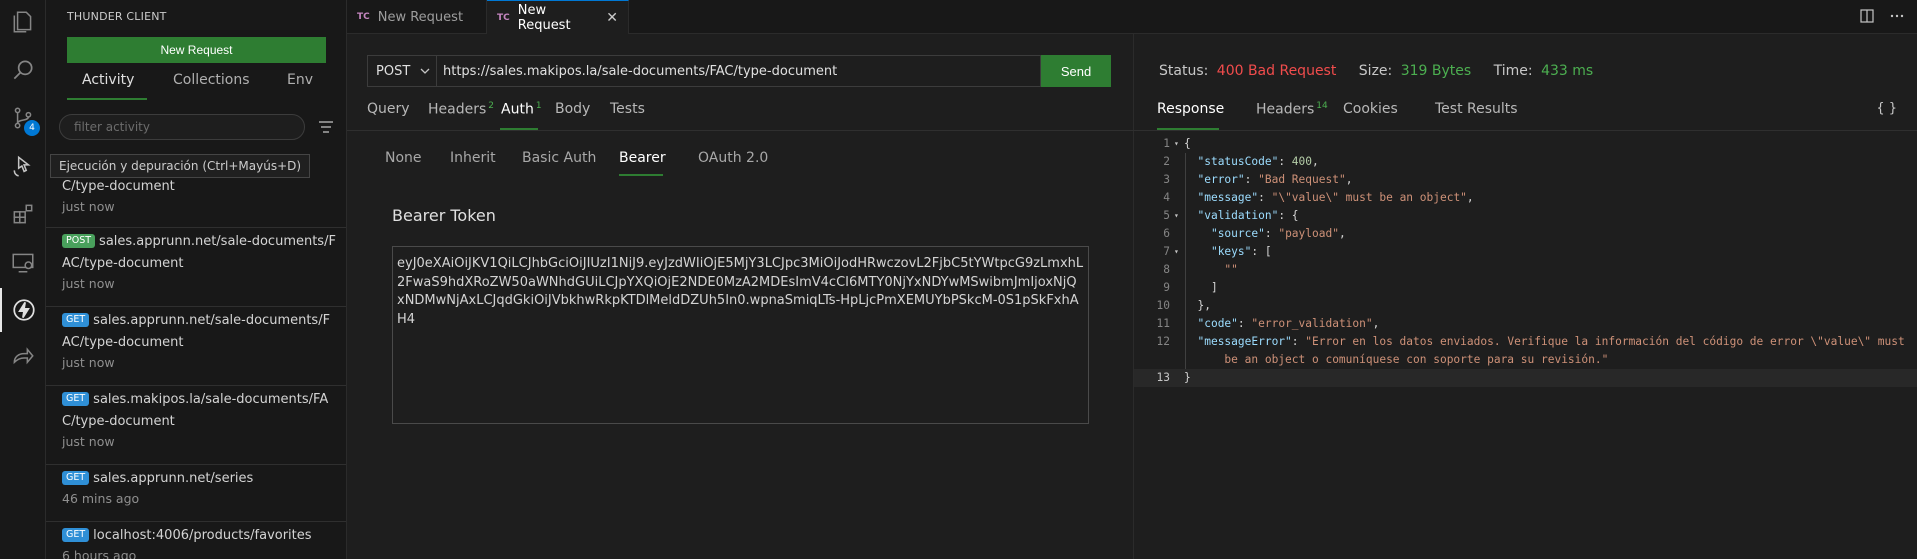  I want to click on sidebar-title: THUNDER CLIENT, so click(117, 16).